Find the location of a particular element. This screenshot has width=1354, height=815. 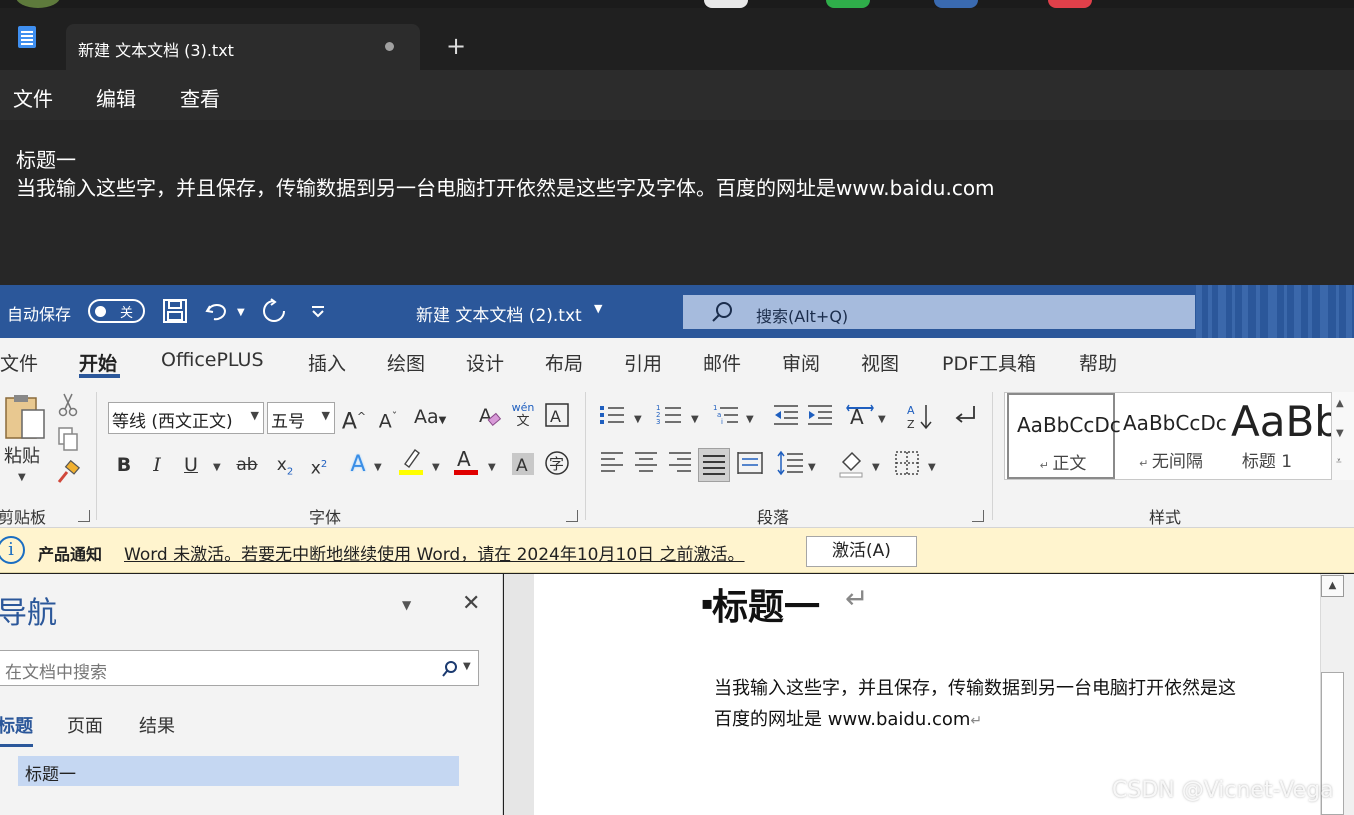

chinese-layout-icon: A is located at coordinates (860, 417).